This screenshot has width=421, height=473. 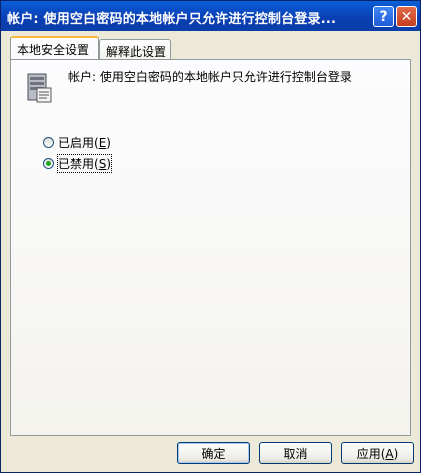 I want to click on apply-button-label: 应用(A), so click(x=377, y=453).